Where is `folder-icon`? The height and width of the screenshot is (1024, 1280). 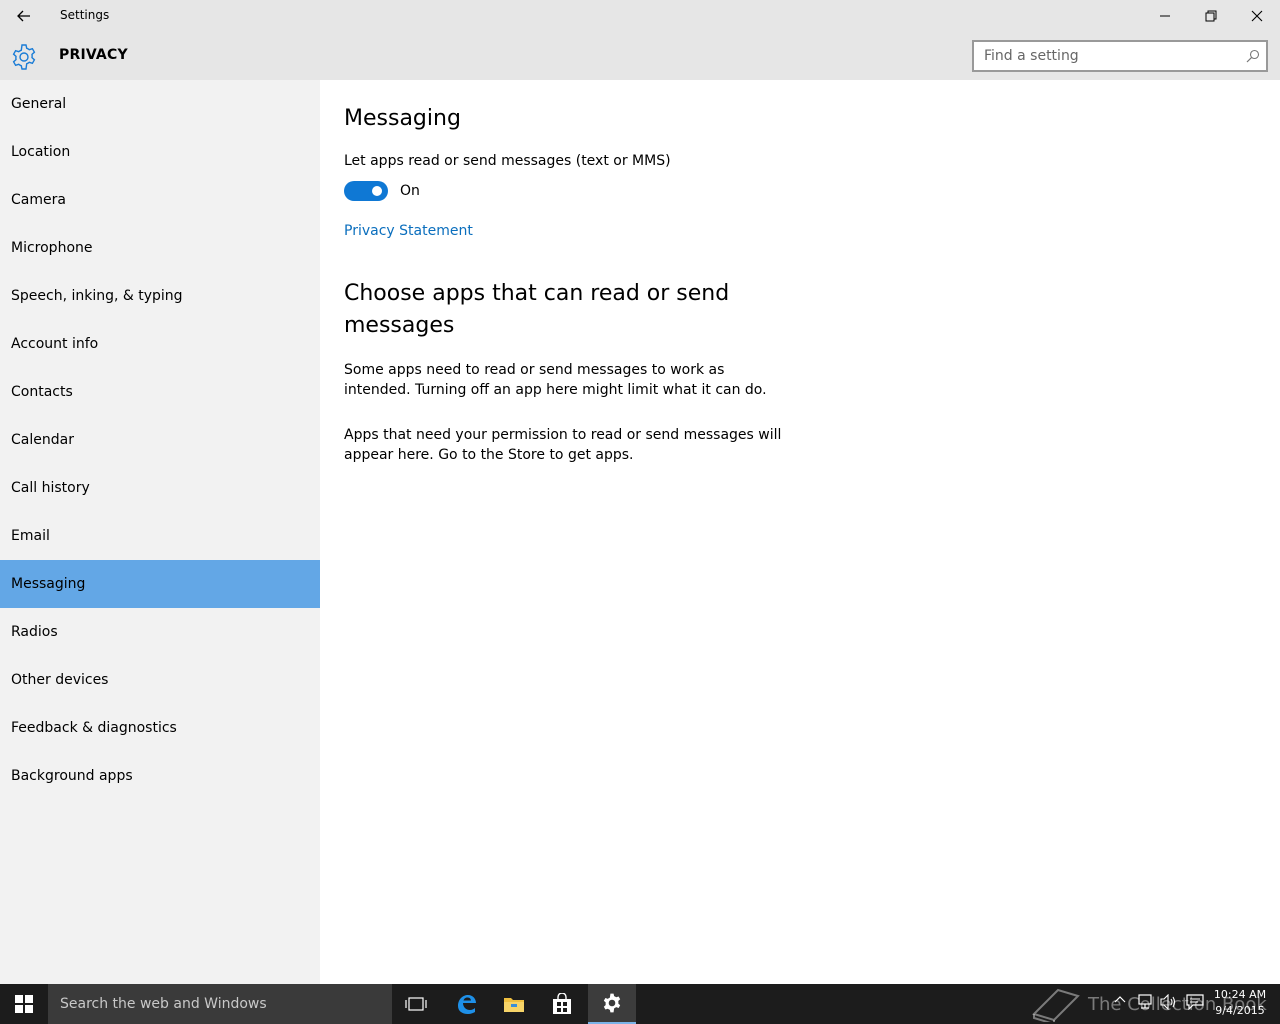 folder-icon is located at coordinates (514, 1005).